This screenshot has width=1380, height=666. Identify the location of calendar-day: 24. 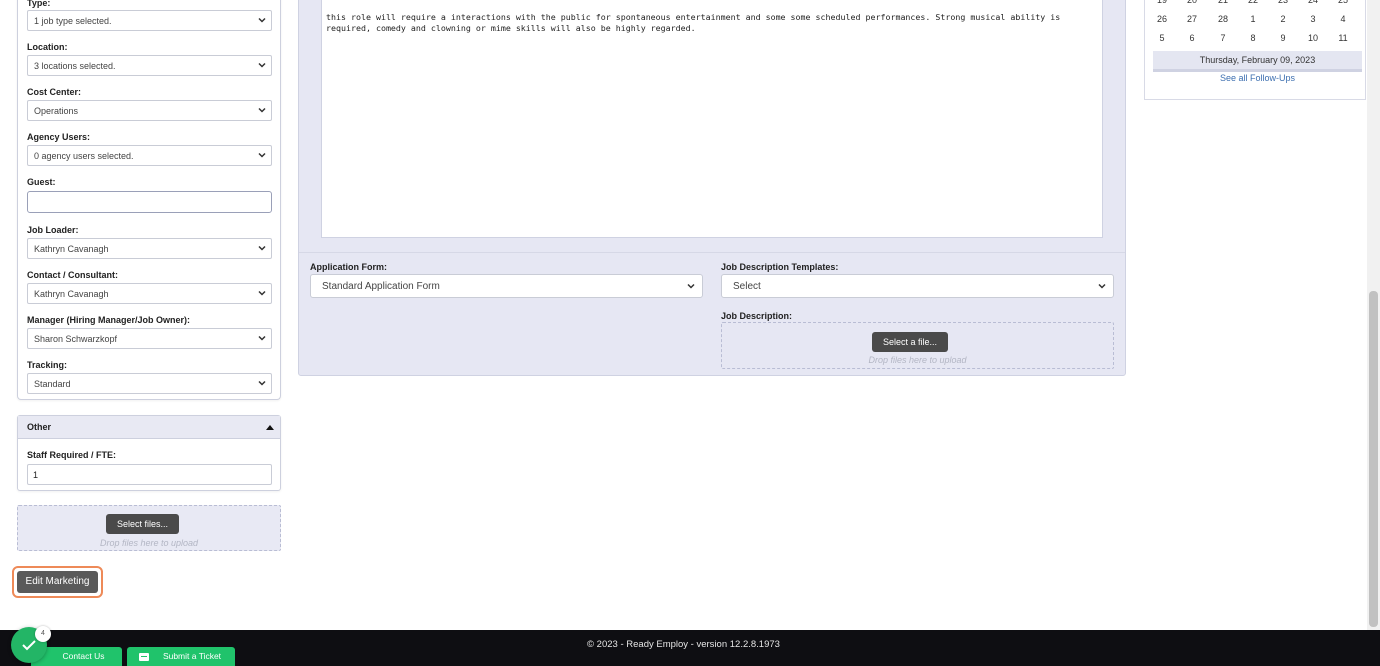
(1313, 2).